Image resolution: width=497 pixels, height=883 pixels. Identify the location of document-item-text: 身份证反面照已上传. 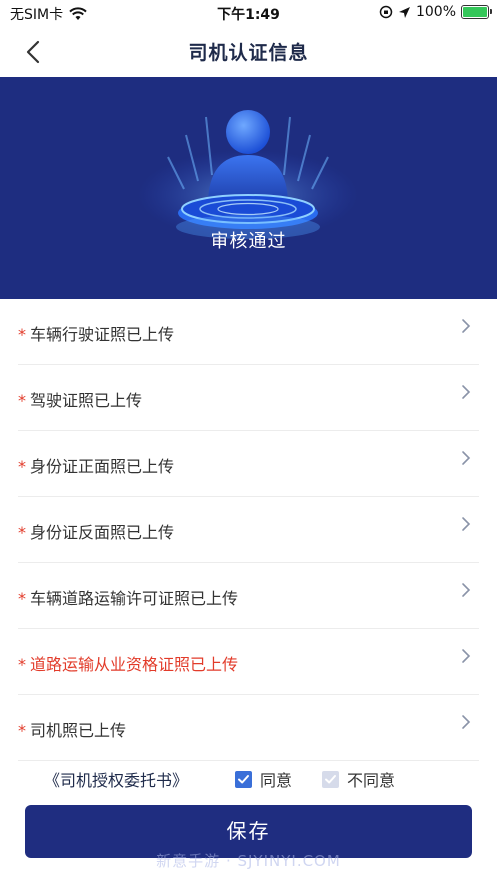
(102, 532).